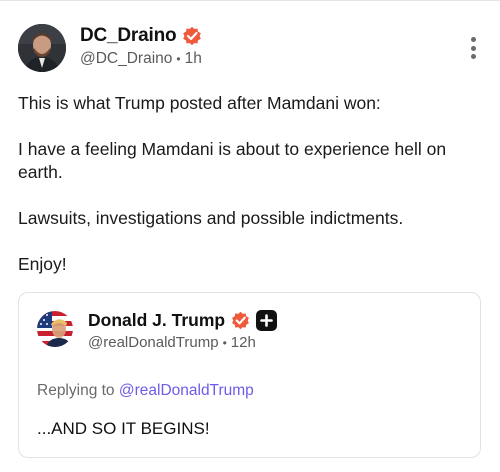 This screenshot has height=472, width=500. I want to click on quoted-author-display-name: Donald J. Trump, so click(156, 320).